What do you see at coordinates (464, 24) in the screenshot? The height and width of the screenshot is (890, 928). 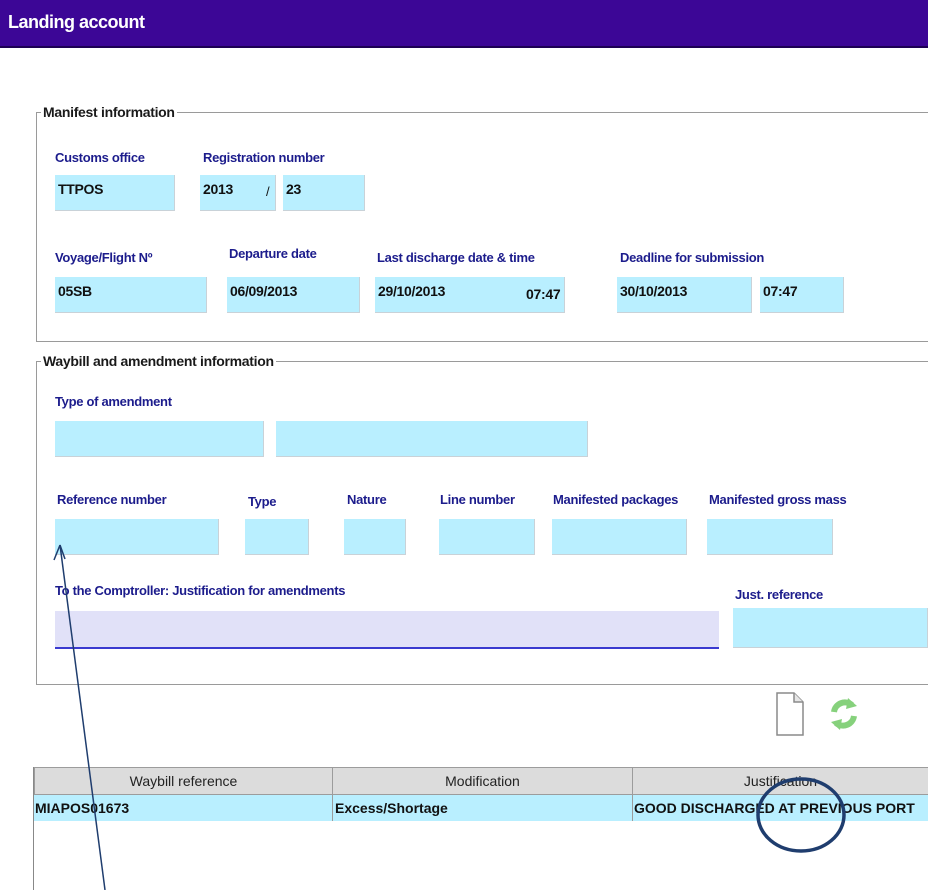 I see `title-bar: Landing account` at bounding box center [464, 24].